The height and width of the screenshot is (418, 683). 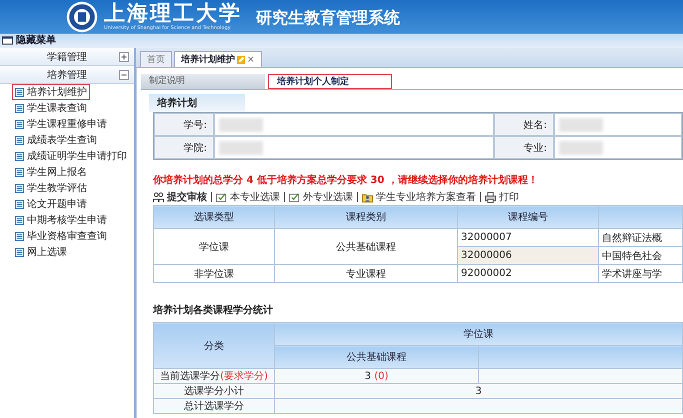 What do you see at coordinates (321, 197) in the screenshot?
I see `toolbar-button: 外专业选课` at bounding box center [321, 197].